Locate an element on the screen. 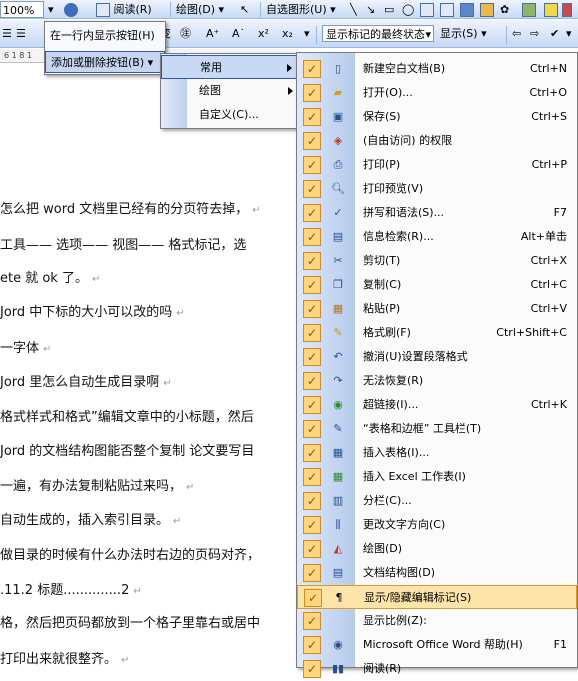 The image size is (578, 681). show-markup-button: 显示(S) ▾ is located at coordinates (463, 33).